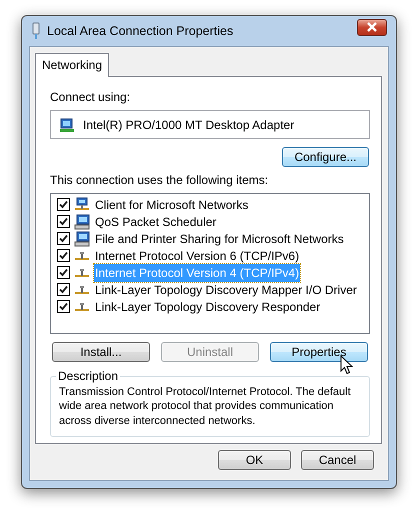 The image size is (417, 514). I want to click on connect-using-label: Connect using:, so click(91, 97).